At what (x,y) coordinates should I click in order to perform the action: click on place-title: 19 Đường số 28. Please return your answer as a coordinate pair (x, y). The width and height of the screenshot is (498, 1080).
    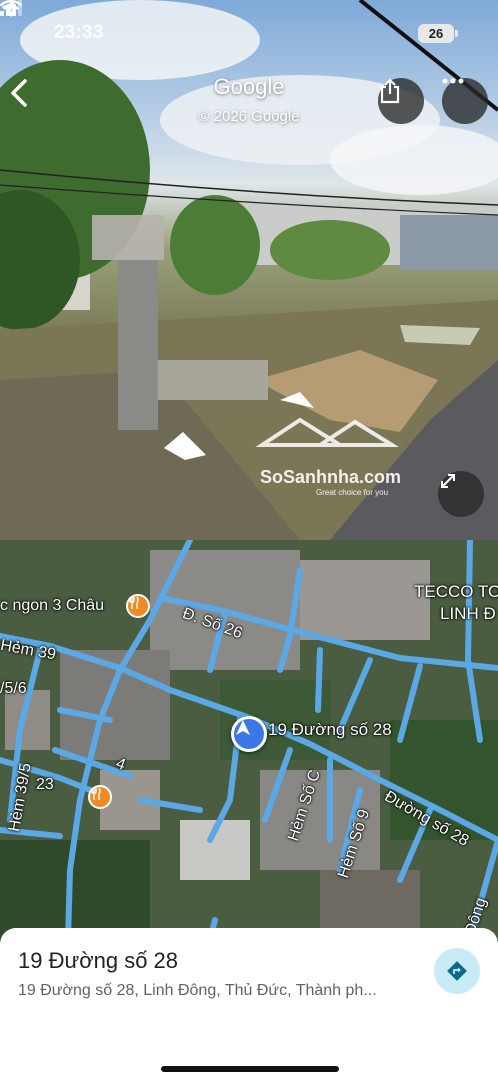
    Looking at the image, I should click on (98, 960).